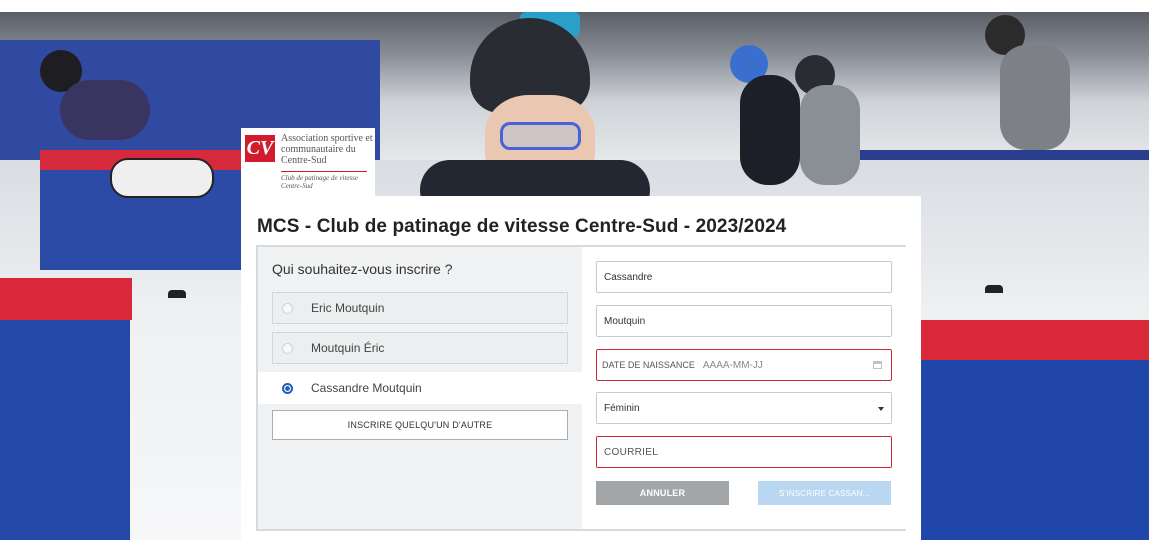  Describe the element at coordinates (319, 182) in the screenshot. I see `logo-club-name: Club de patinage de vitesse Centre-Sud` at that location.